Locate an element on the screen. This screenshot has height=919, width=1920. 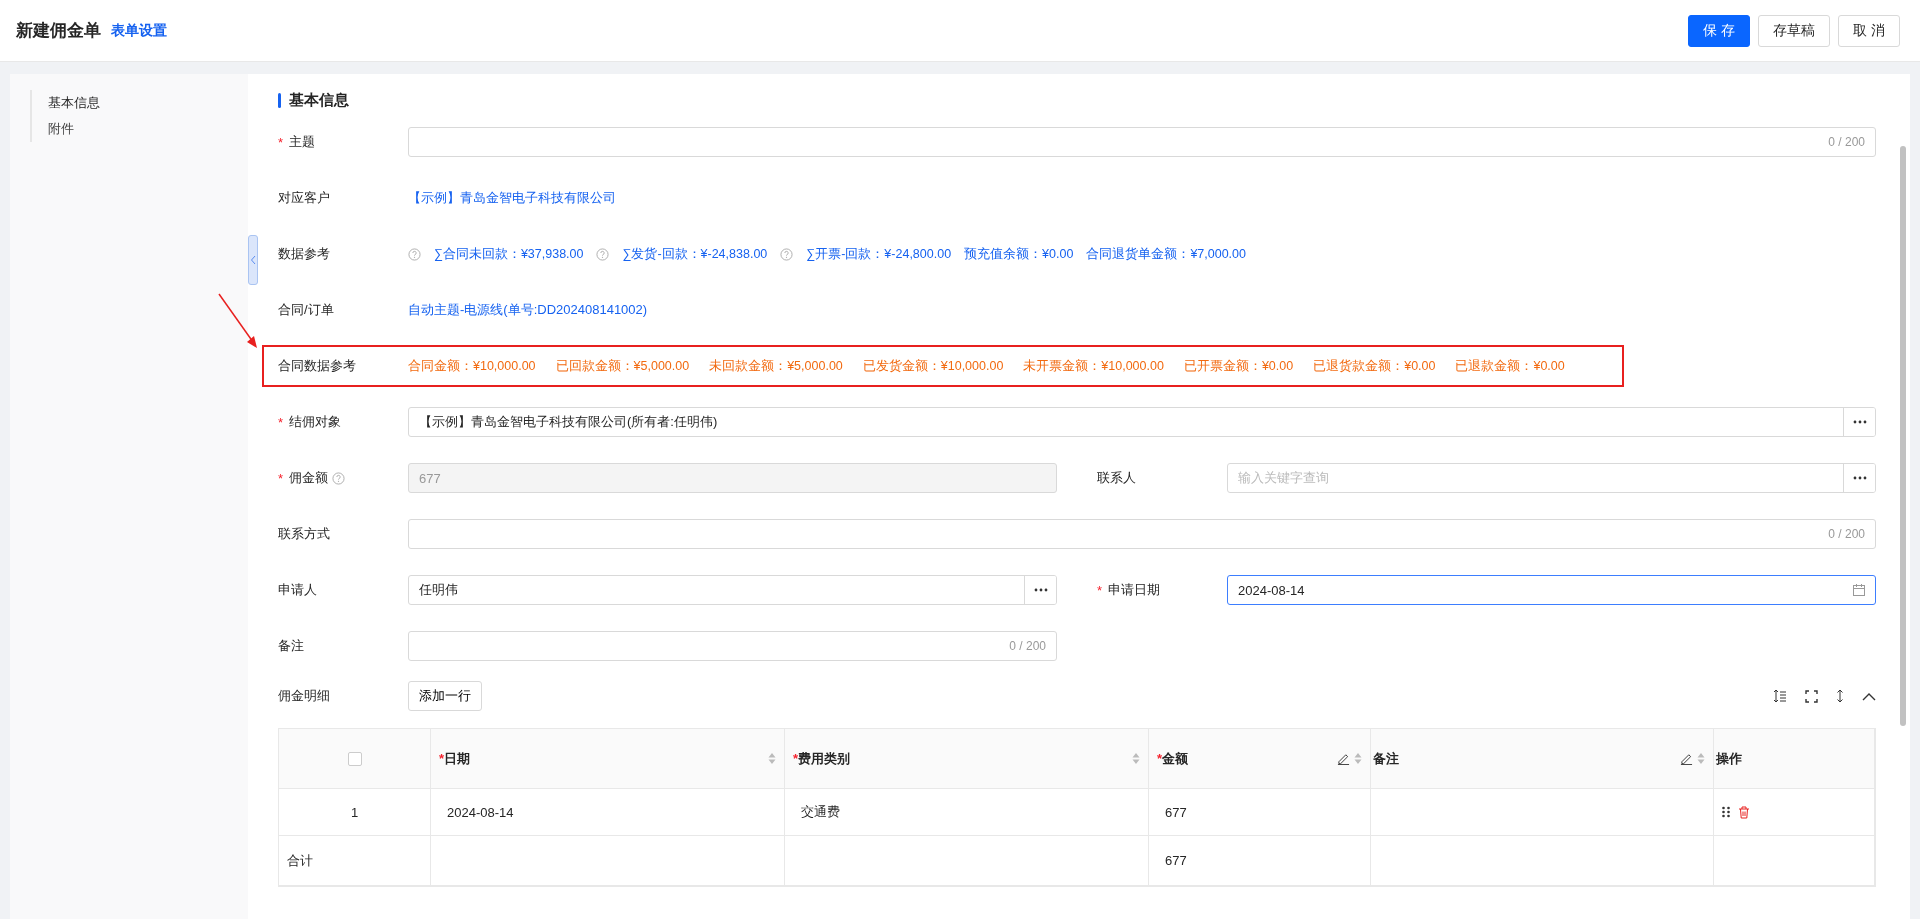
contract-value: 合同金额：¥10,000.00 is located at coordinates (472, 366).